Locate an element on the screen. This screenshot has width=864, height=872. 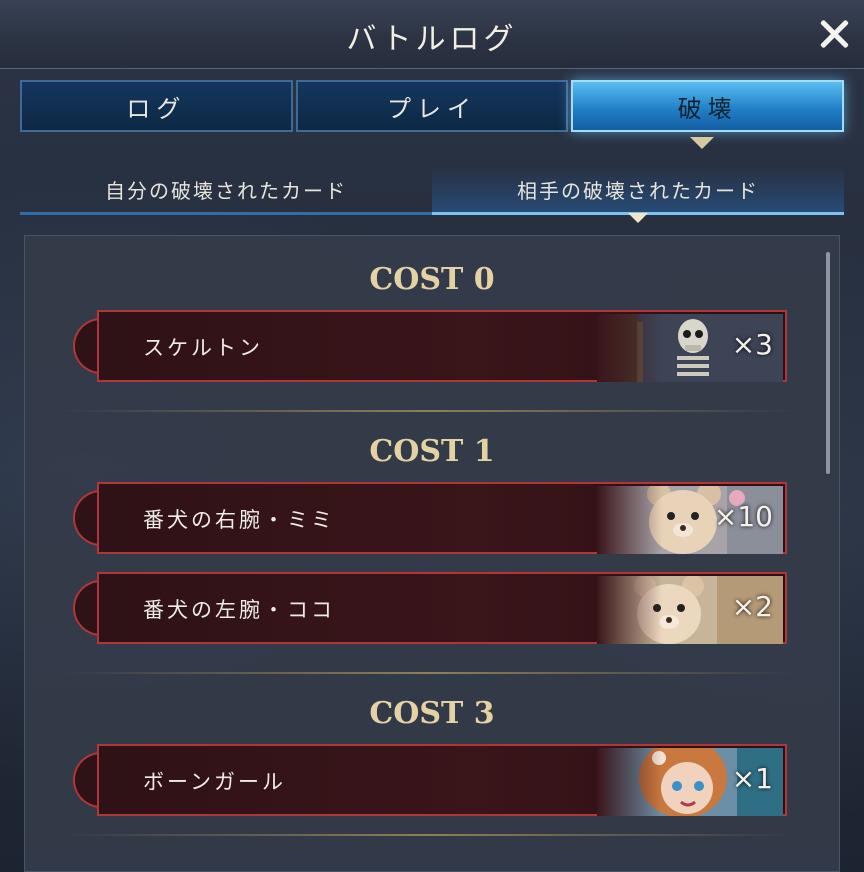
cost-heading: COST 3 is located at coordinates (432, 713).